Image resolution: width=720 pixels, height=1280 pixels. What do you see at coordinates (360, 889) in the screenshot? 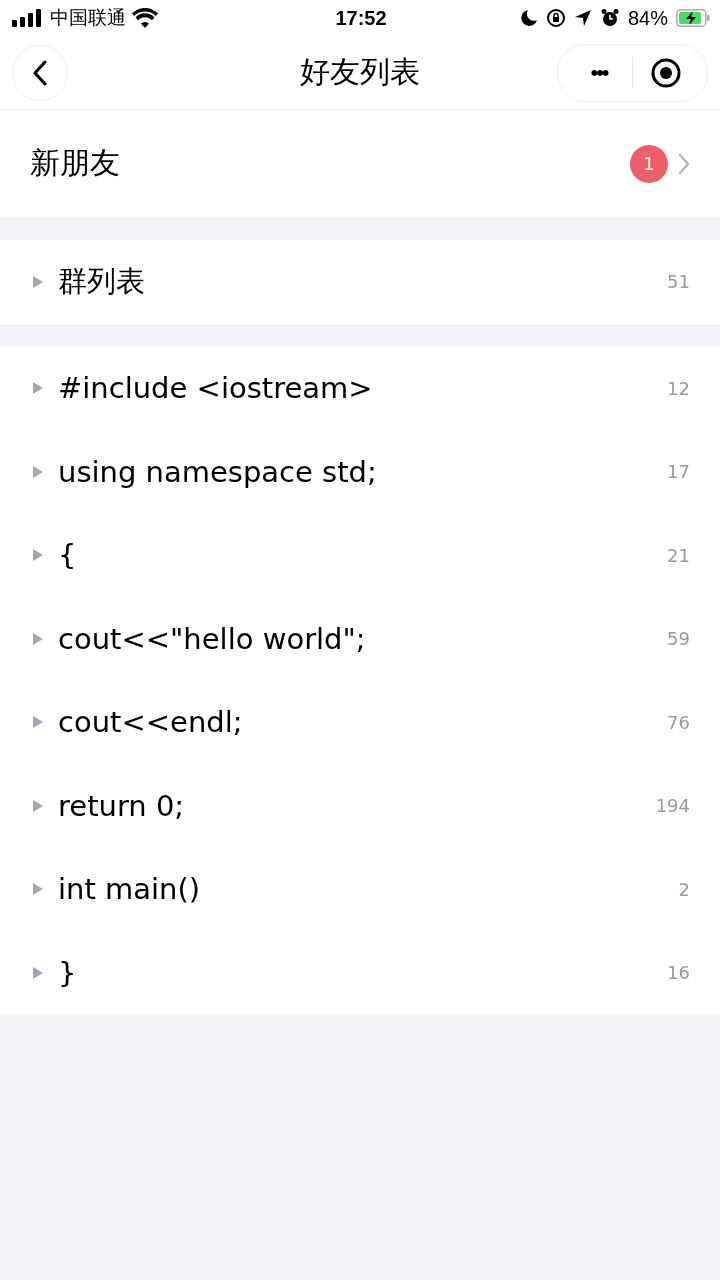
I see `group-row: int main() 2` at bounding box center [360, 889].